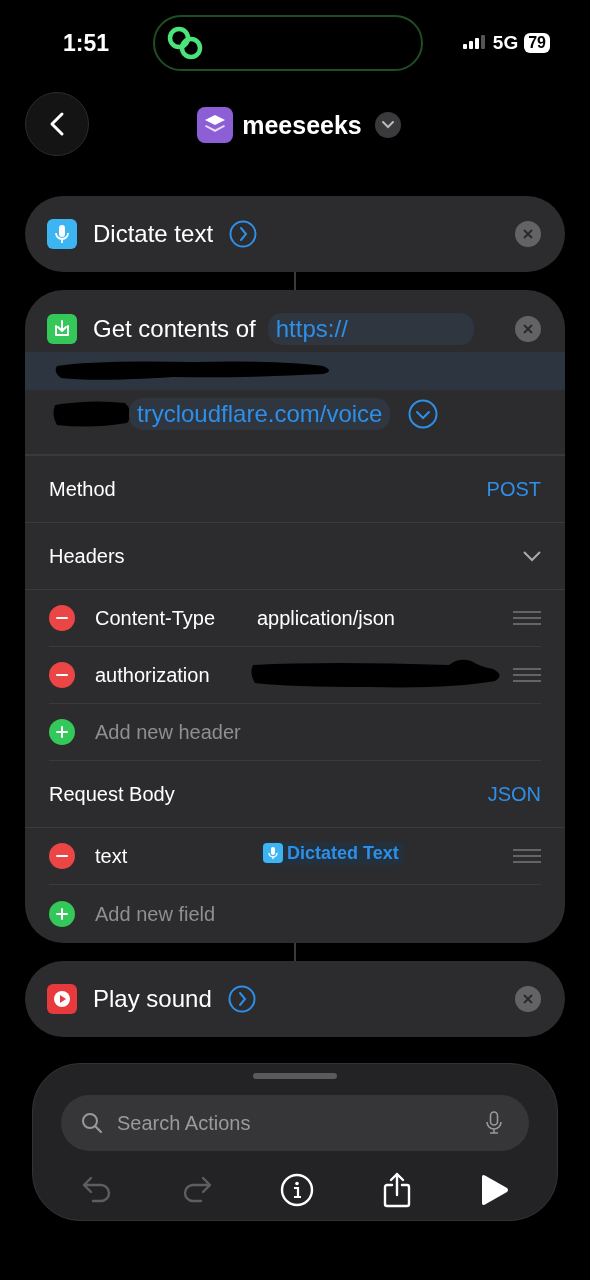  What do you see at coordinates (178, 856) in the screenshot?
I see `field-key: text` at bounding box center [178, 856].